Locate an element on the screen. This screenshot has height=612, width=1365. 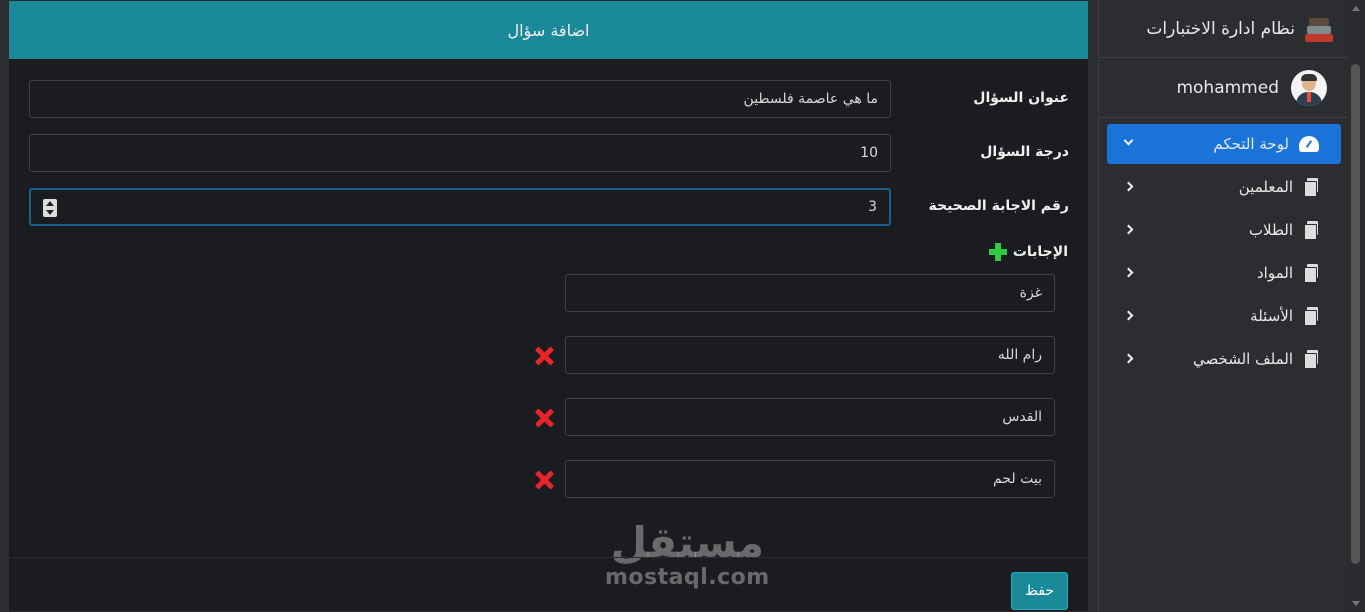
correct-answer-number-input: 3 is located at coordinates (460, 207).